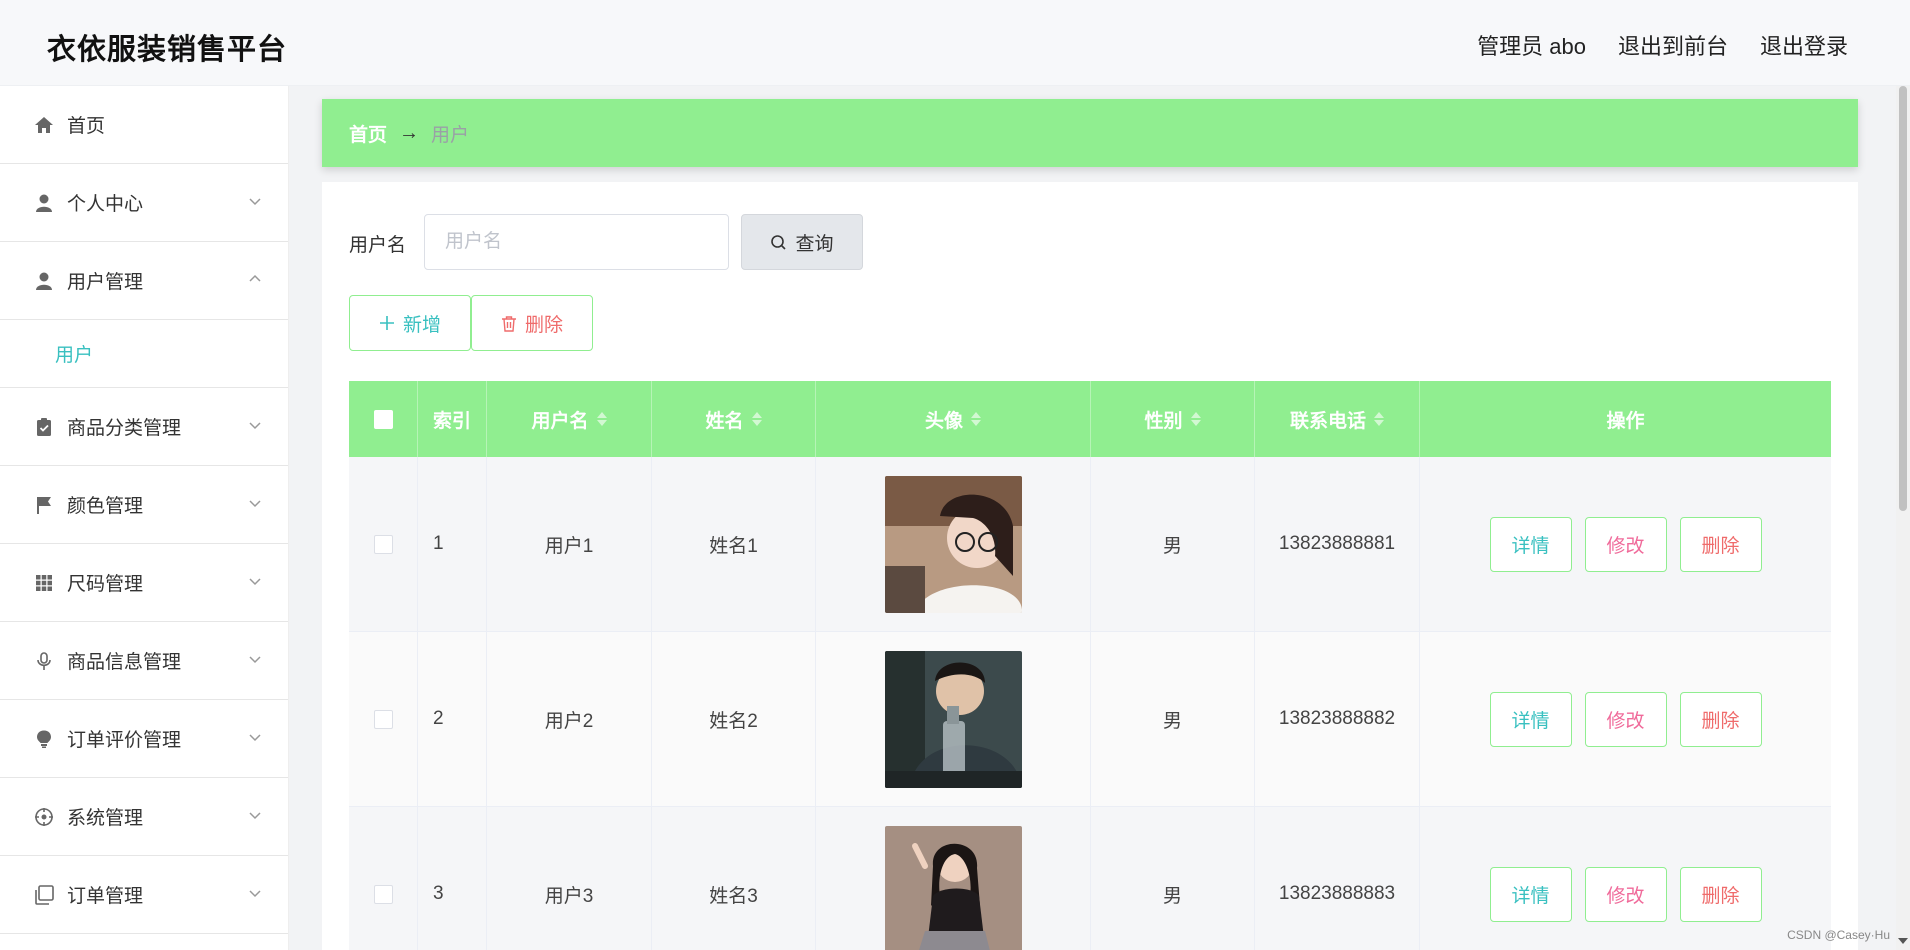 The image size is (1910, 950). Describe the element at coordinates (569, 419) in the screenshot. I see `header-username: 用户名` at that location.